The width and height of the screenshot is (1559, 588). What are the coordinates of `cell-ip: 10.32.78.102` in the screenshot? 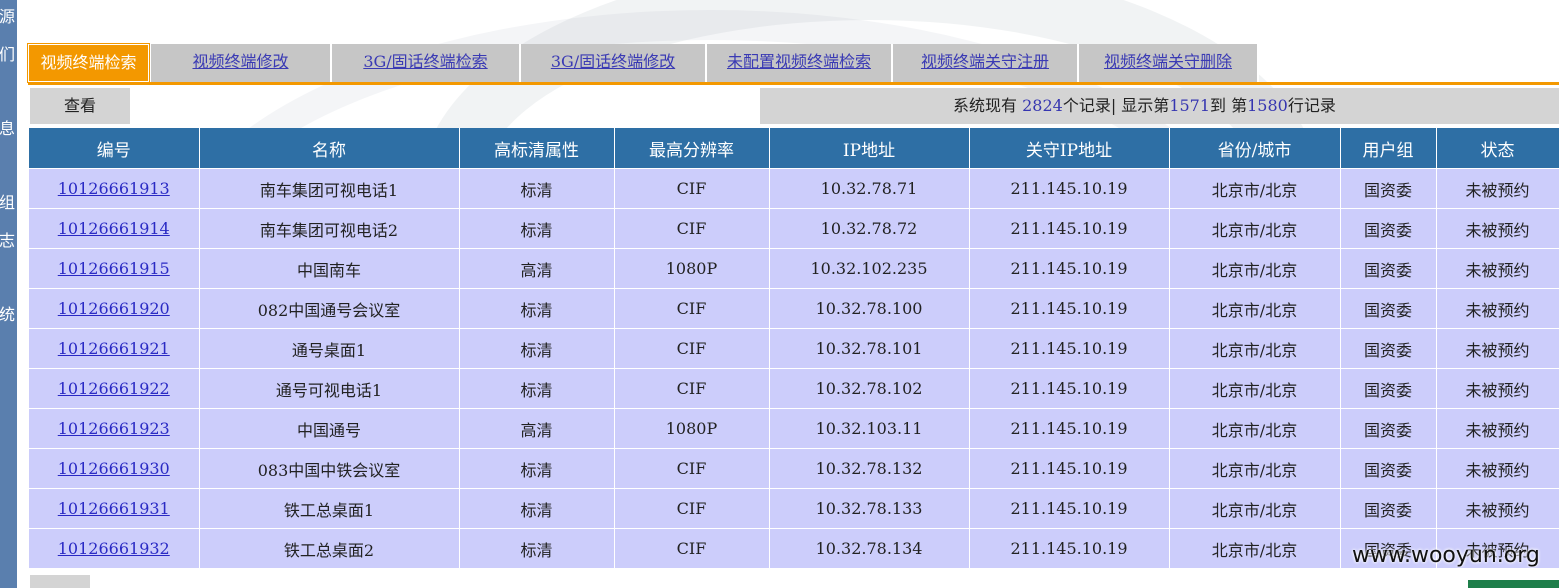 It's located at (869, 388).